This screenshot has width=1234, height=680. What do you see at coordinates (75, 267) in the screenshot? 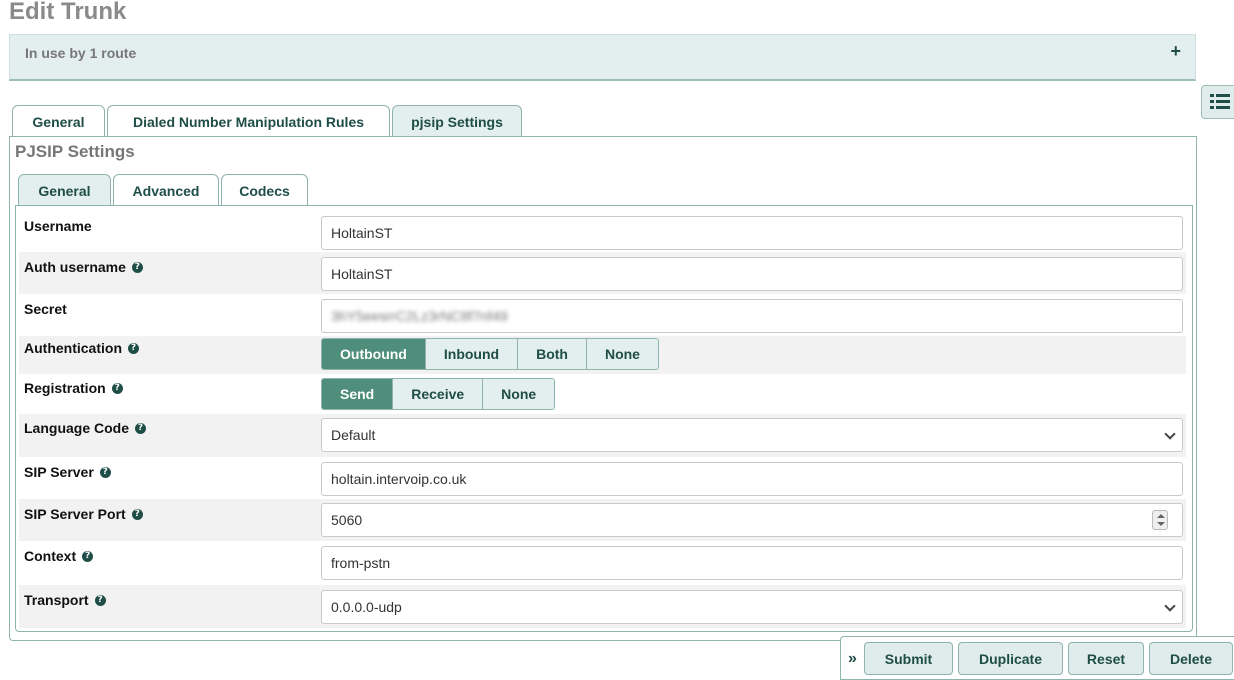
I see `auth-username-label: Auth username` at bounding box center [75, 267].